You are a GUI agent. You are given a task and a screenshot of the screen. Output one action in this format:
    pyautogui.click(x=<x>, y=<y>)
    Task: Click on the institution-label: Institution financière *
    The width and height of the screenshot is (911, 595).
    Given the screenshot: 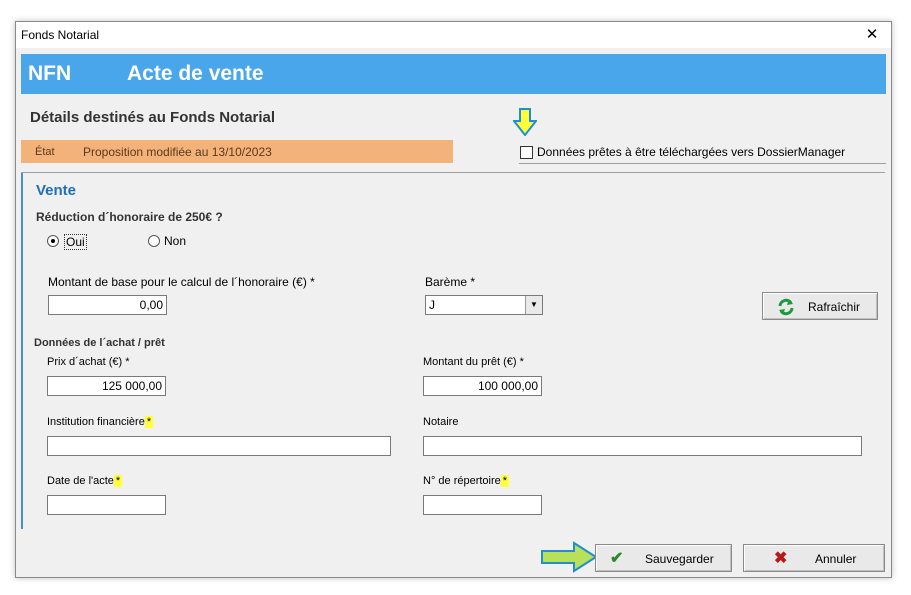 What is the action you would take?
    pyautogui.click(x=100, y=422)
    